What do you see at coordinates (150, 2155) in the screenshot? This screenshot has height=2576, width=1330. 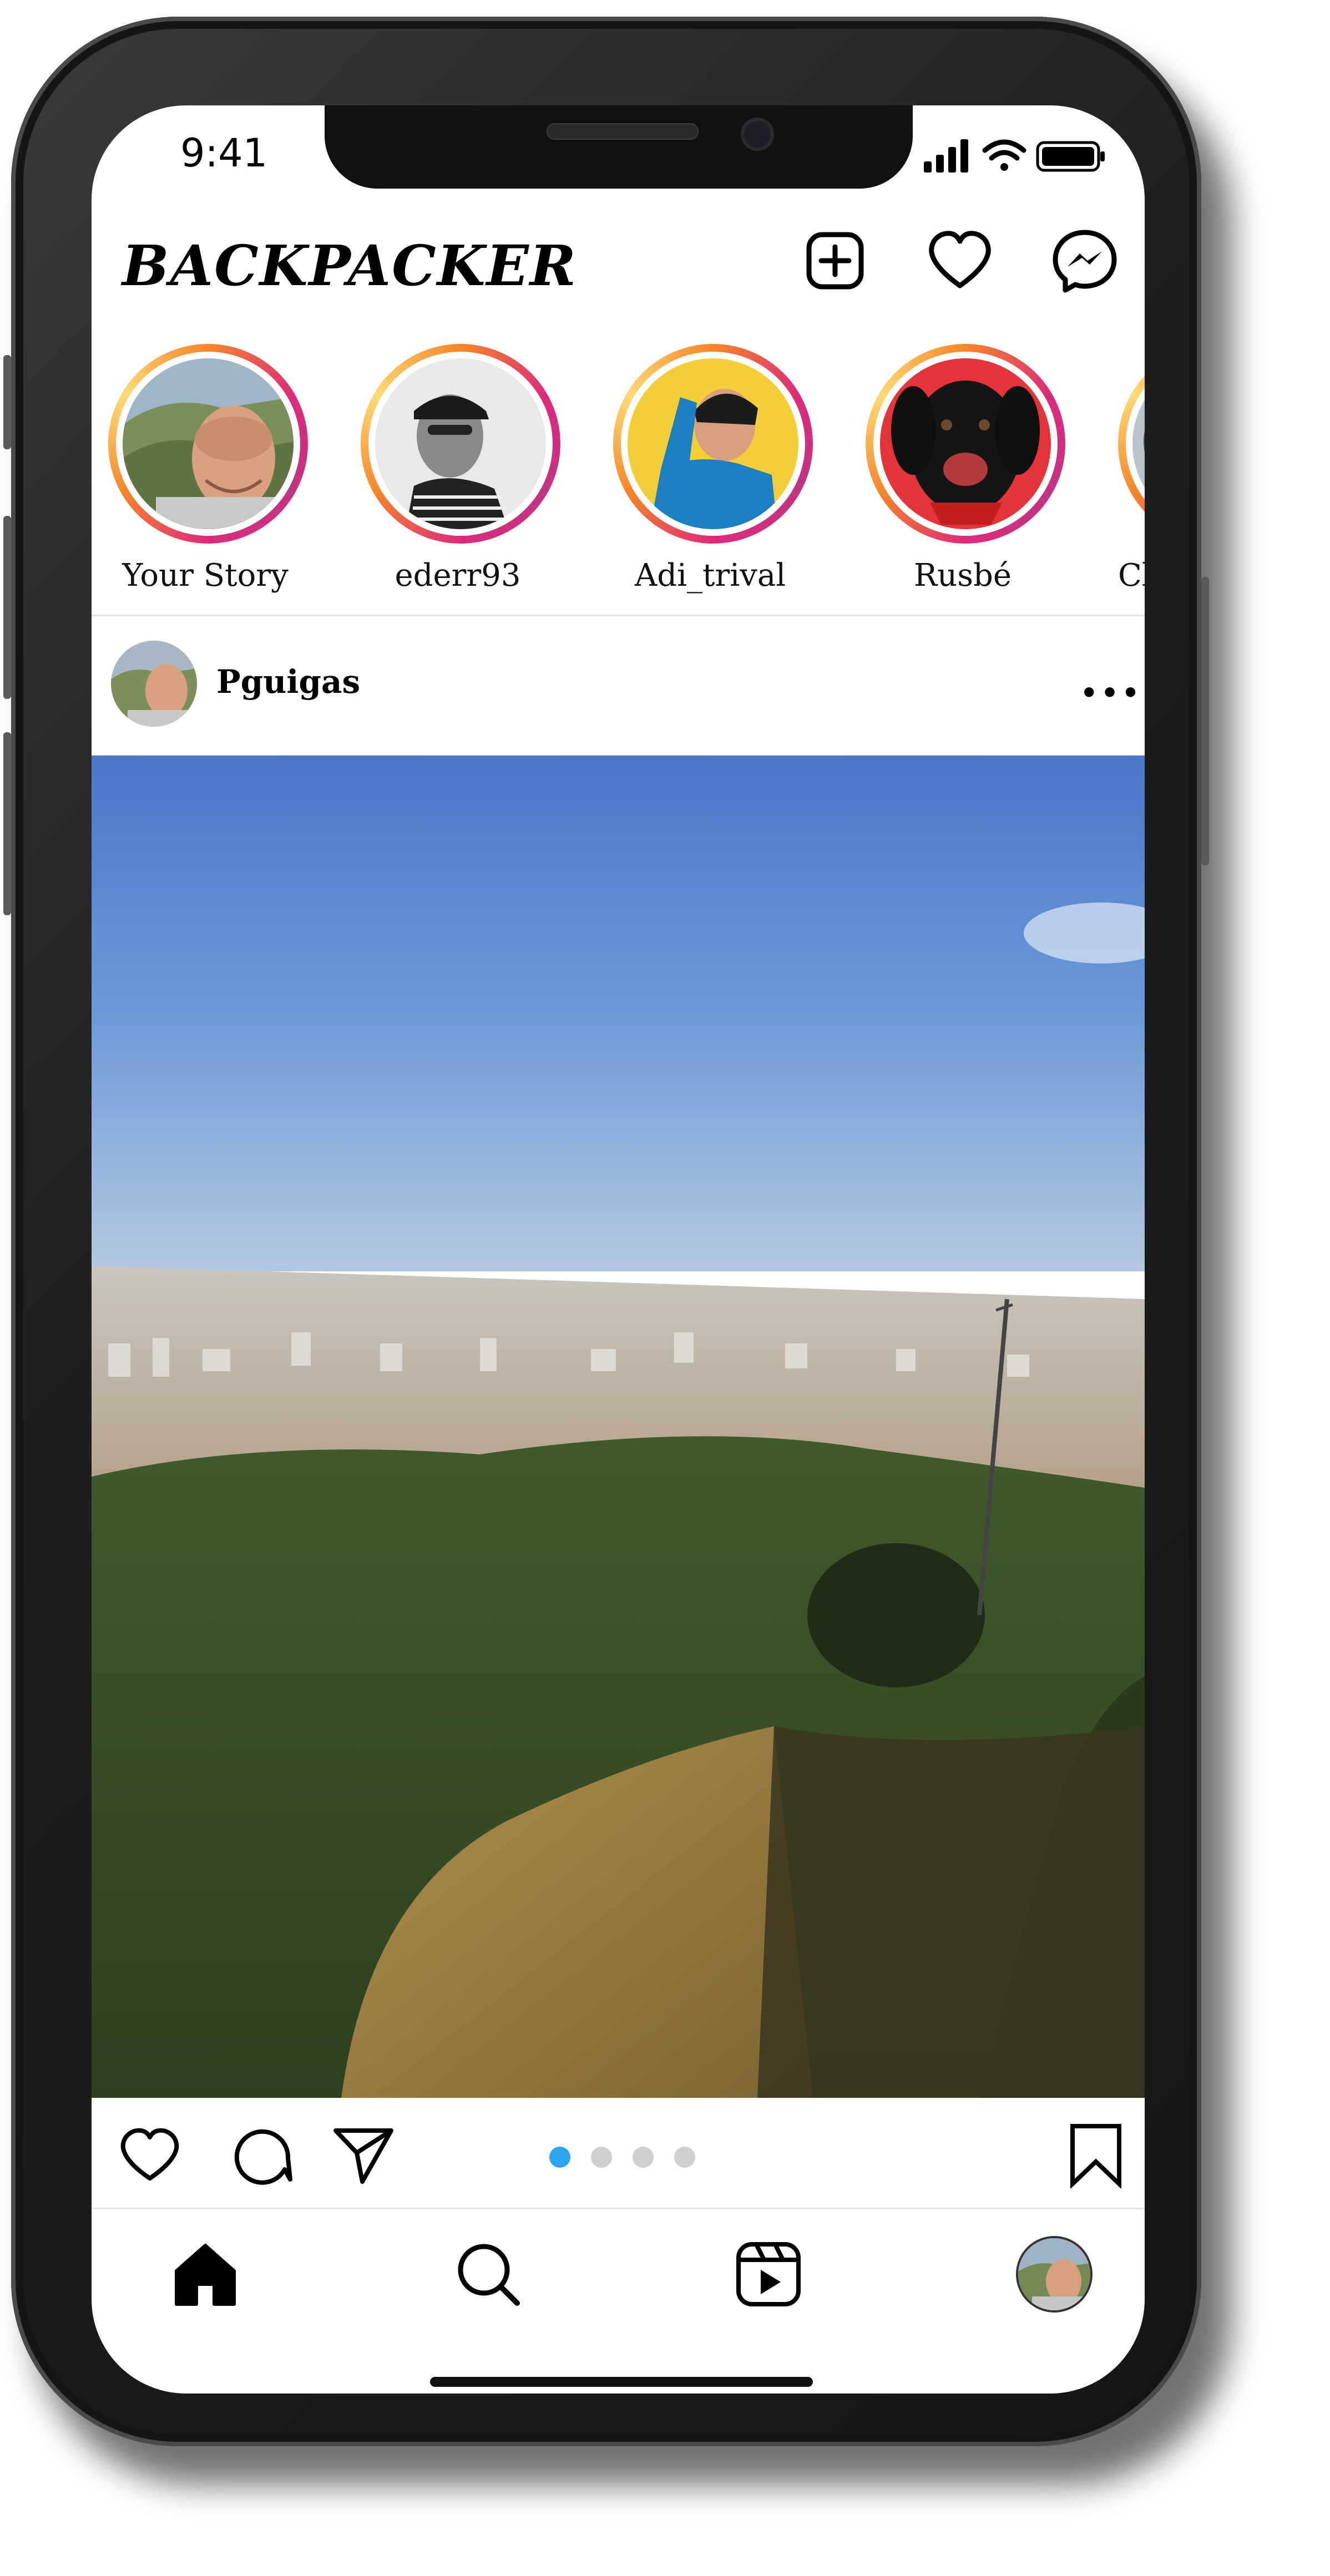 I see `like-icon` at bounding box center [150, 2155].